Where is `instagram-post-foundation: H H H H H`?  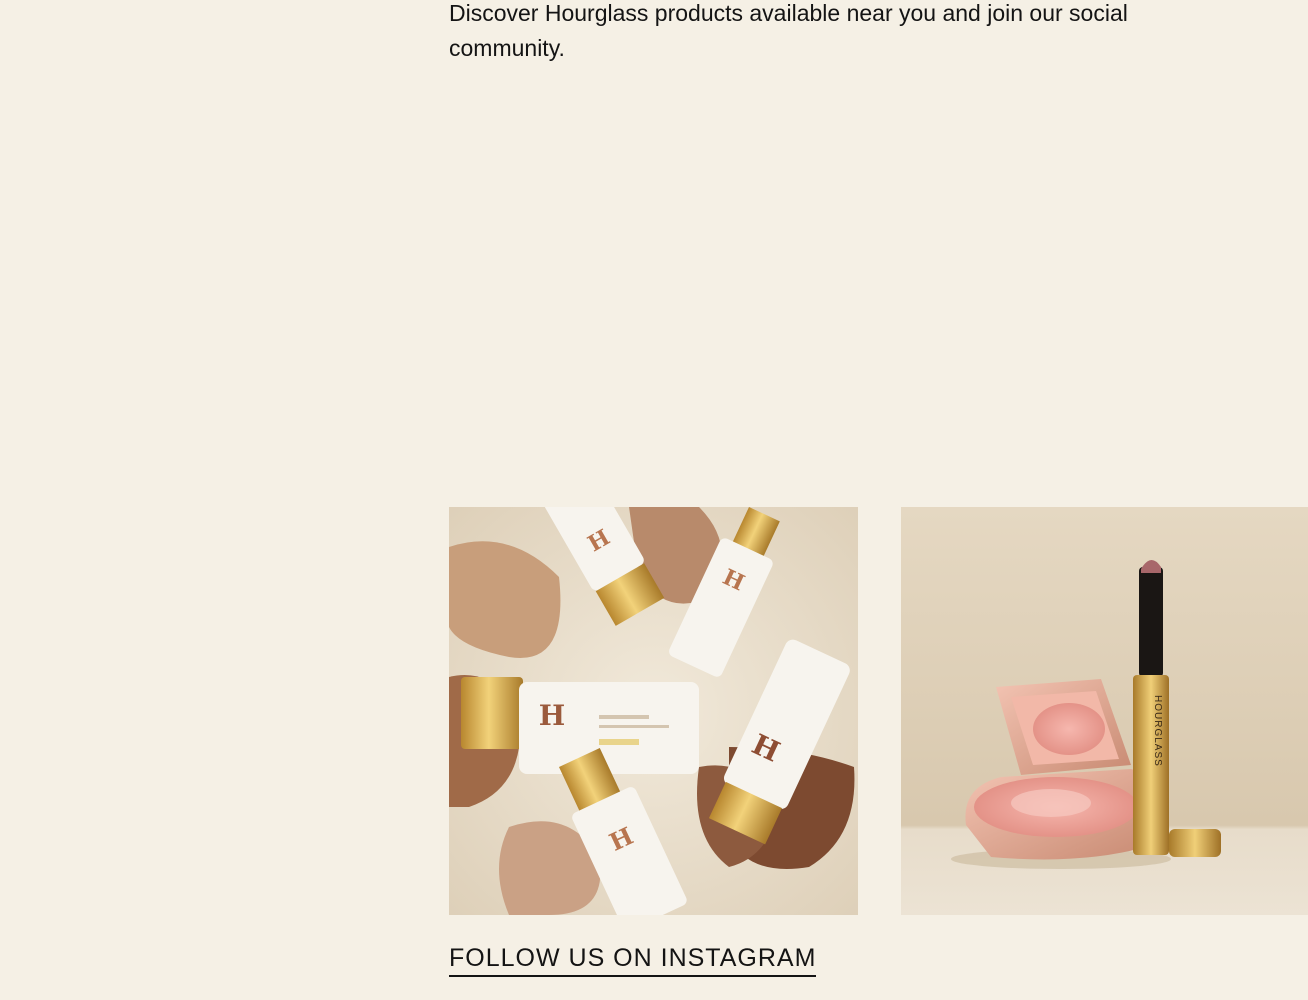 instagram-post-foundation: H H H H H is located at coordinates (653, 711).